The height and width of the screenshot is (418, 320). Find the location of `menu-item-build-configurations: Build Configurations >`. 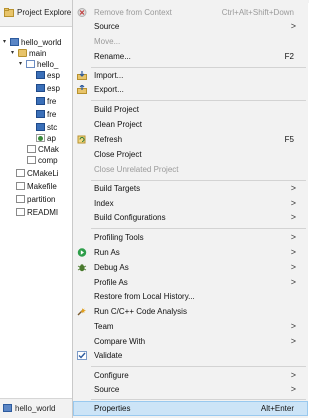

menu-item-build-configurations: Build Configurations > is located at coordinates (190, 217).